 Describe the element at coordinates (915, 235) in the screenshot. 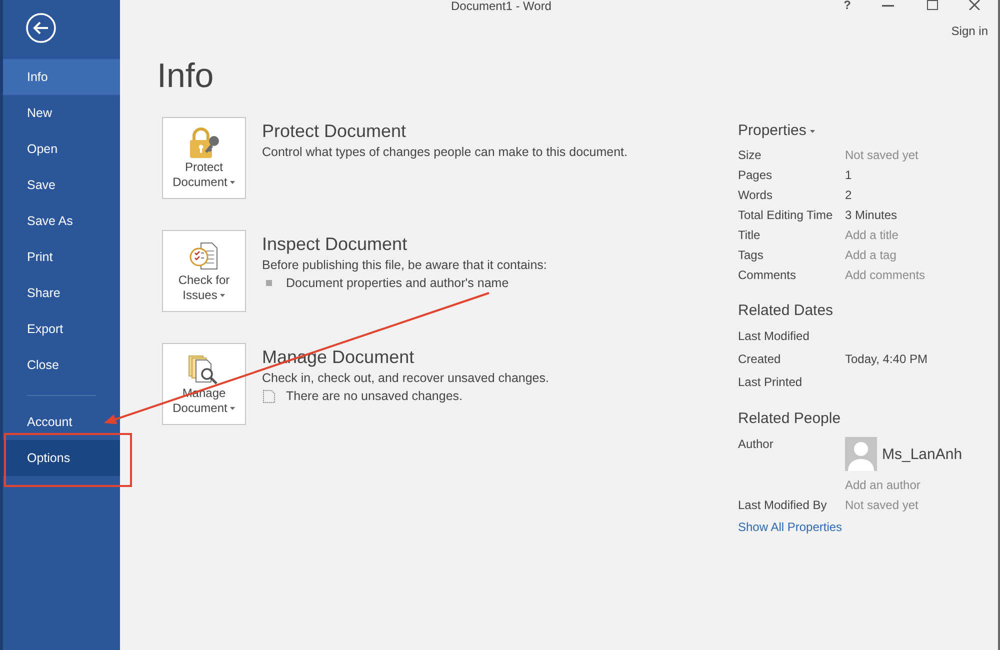

I see `property-field: Add a title` at that location.